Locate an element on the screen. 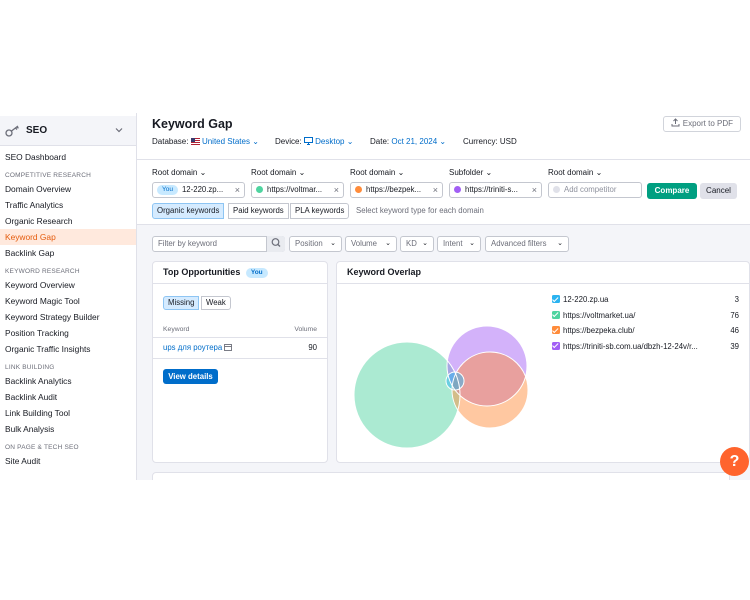 Image resolution: width=750 pixels, height=600 pixels. export-pdf-button: Export to PDF is located at coordinates (701, 124).